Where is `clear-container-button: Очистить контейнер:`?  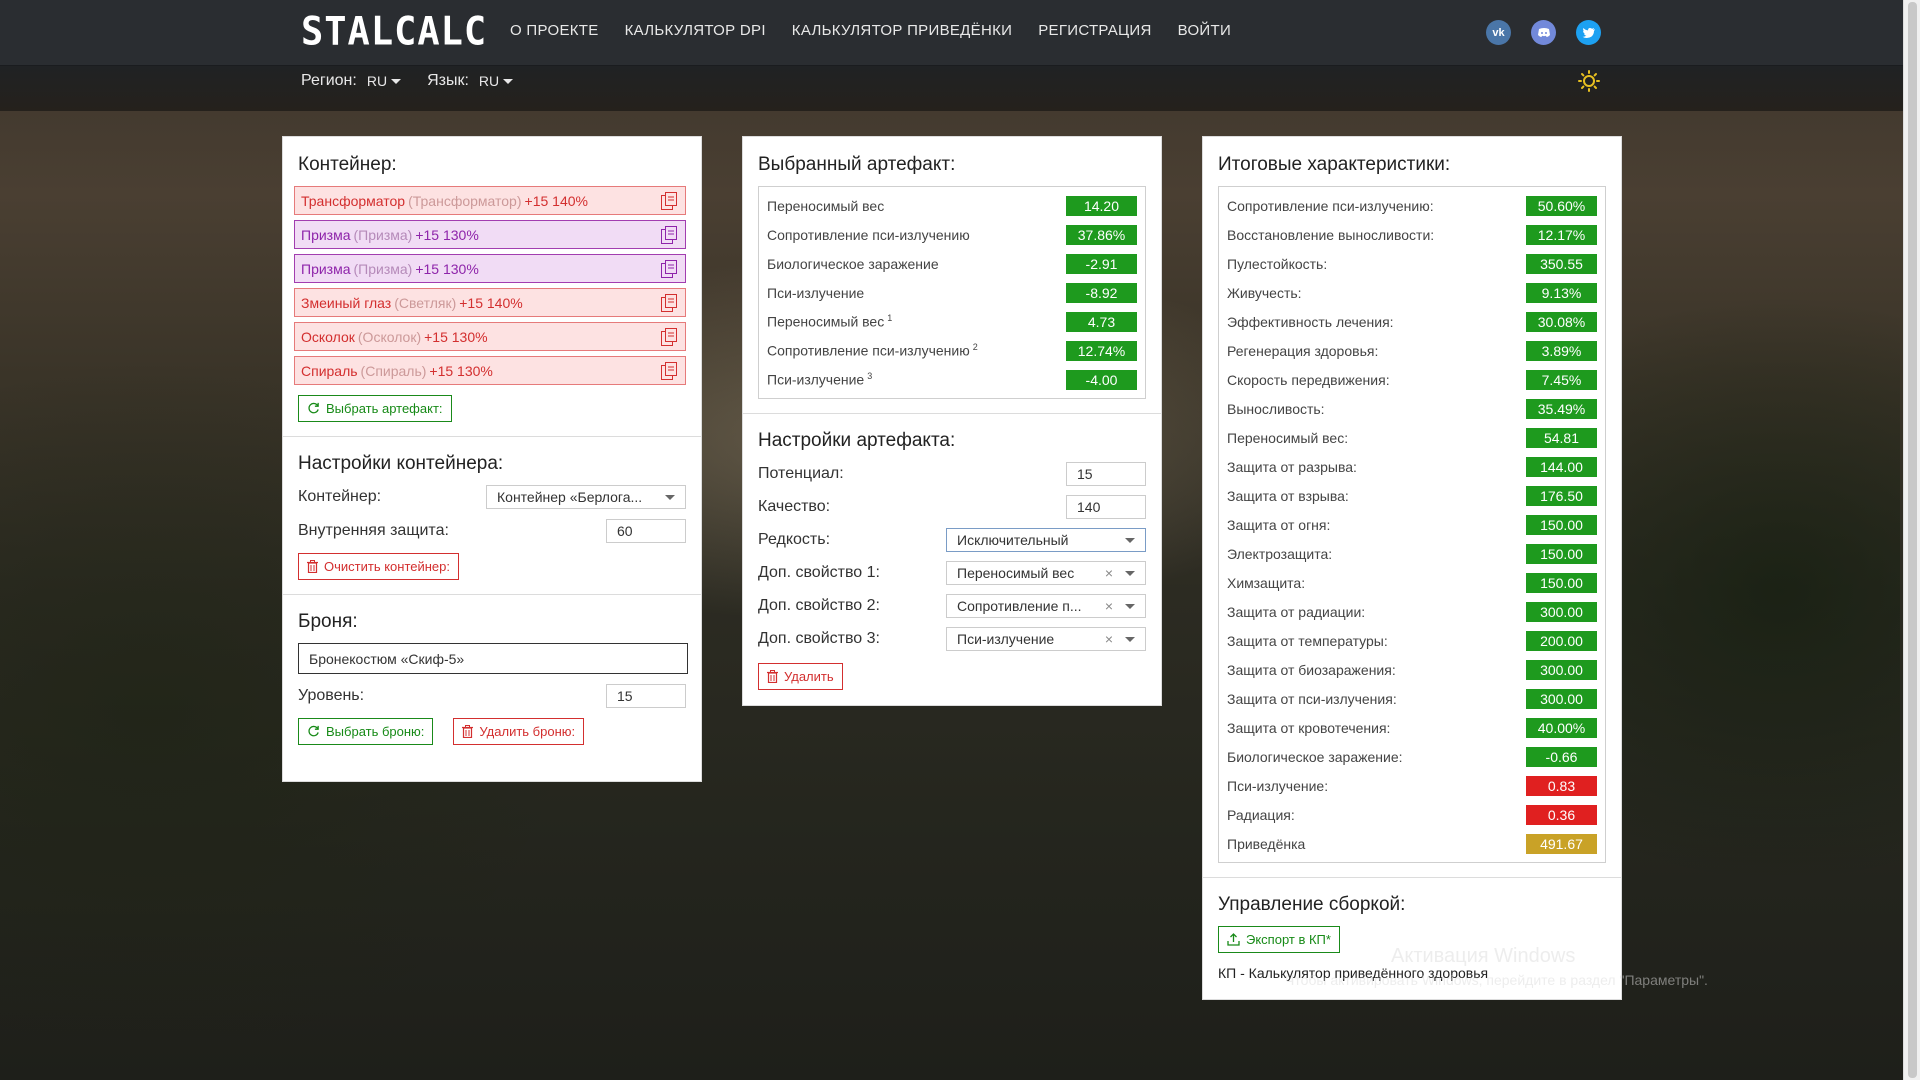
clear-container-button: Очистить контейнер: is located at coordinates (378, 566).